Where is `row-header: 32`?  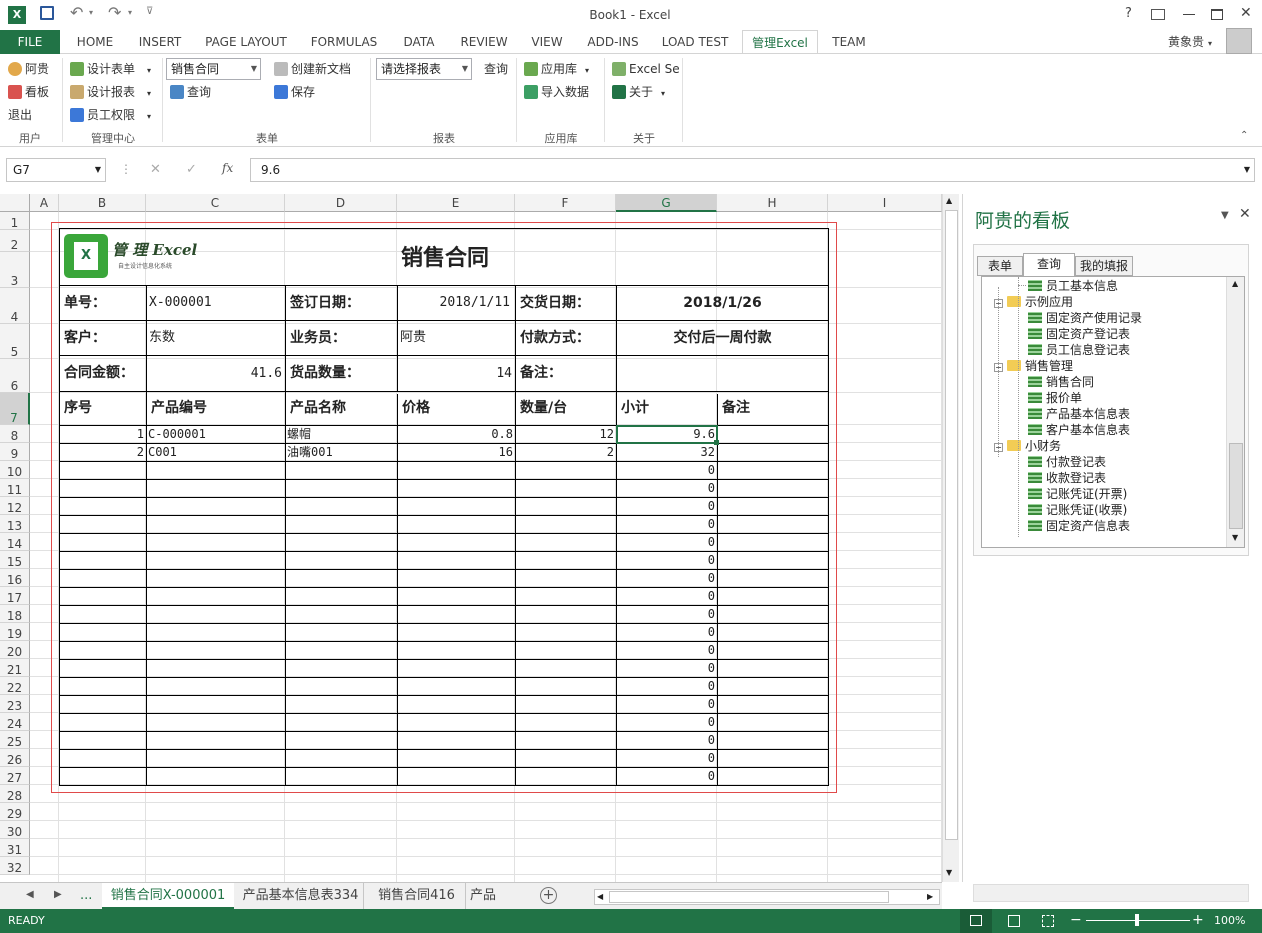 row-header: 32 is located at coordinates (15, 866).